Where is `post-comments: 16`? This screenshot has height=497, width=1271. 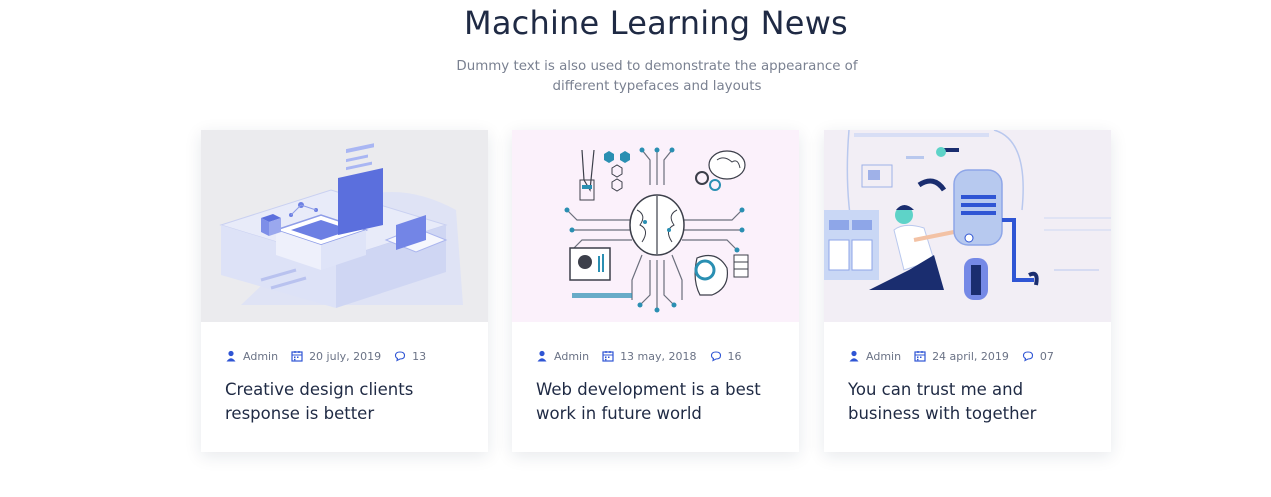
post-comments: 16 is located at coordinates (735, 356).